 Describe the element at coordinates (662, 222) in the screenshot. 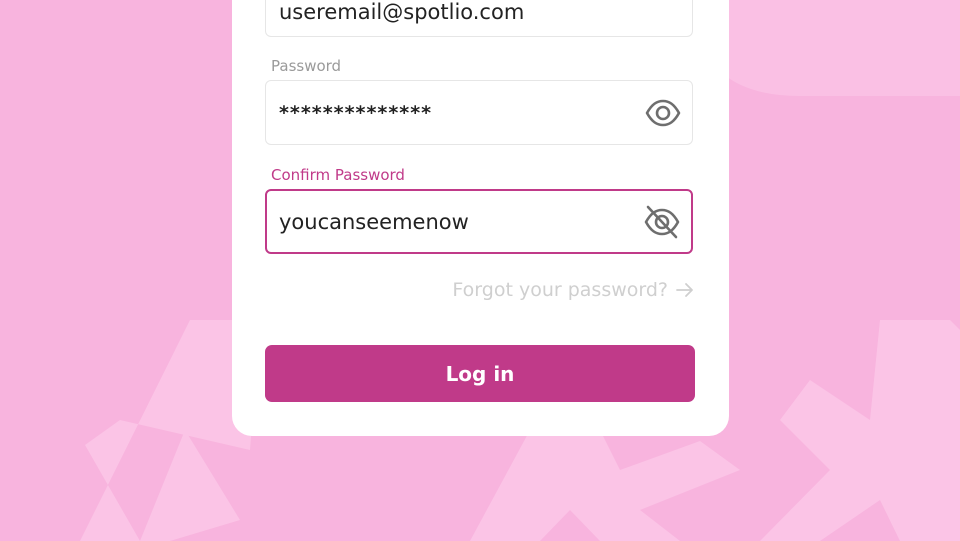

I see `eye-off-icon` at that location.